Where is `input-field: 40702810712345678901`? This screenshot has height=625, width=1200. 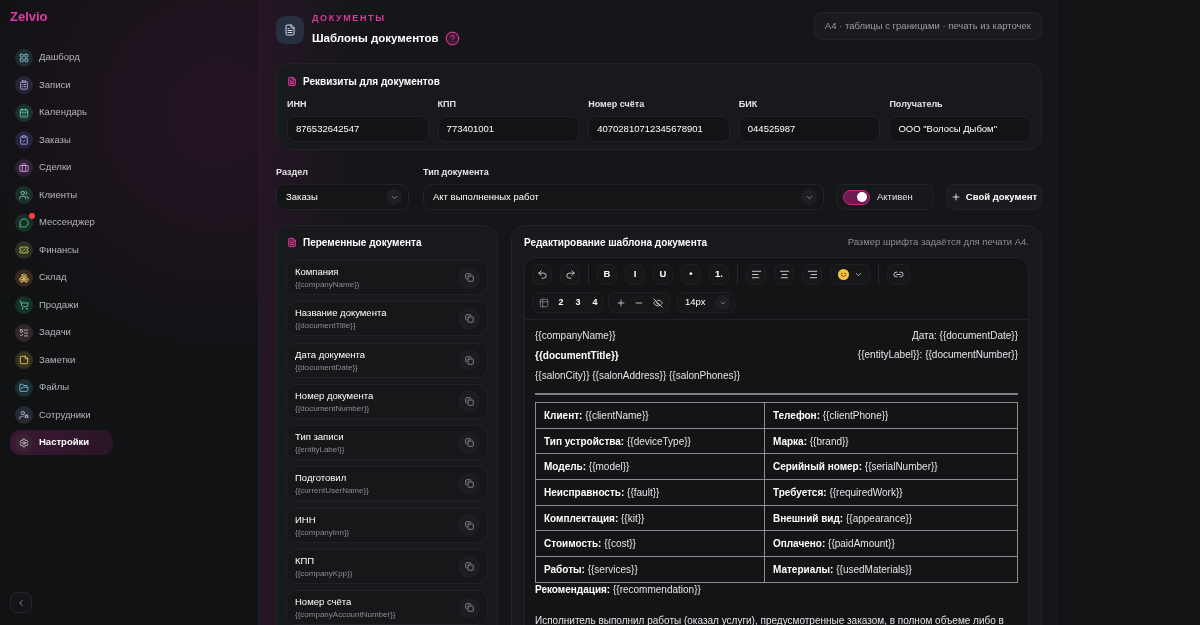
input-field: 40702810712345678901 is located at coordinates (659, 129).